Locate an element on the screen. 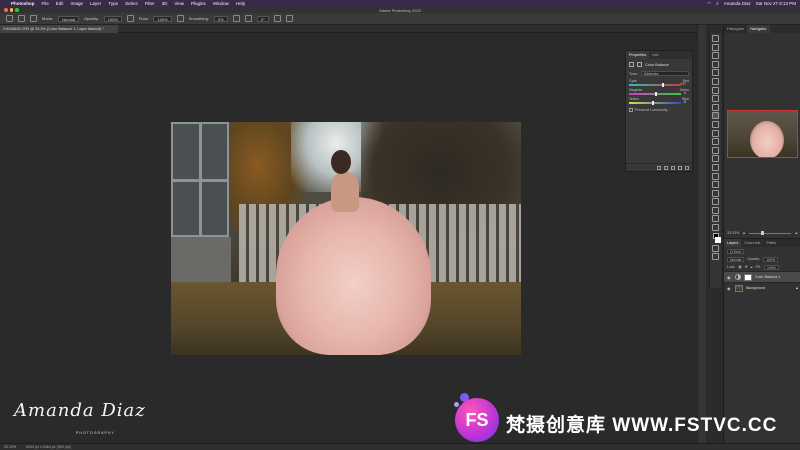 This screenshot has width=800, height=450. layer-kind-filter: Q Kind is located at coordinates (735, 251).